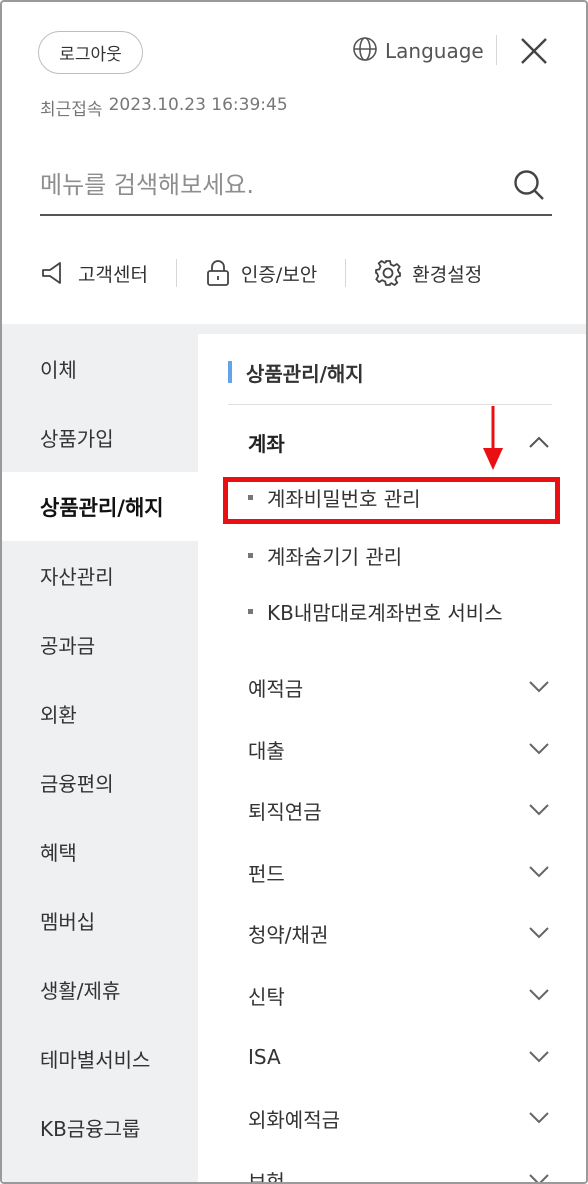 The height and width of the screenshot is (1184, 588). Describe the element at coordinates (100, 575) in the screenshot. I see `sidebar-item-asset-management: 자산관리` at that location.